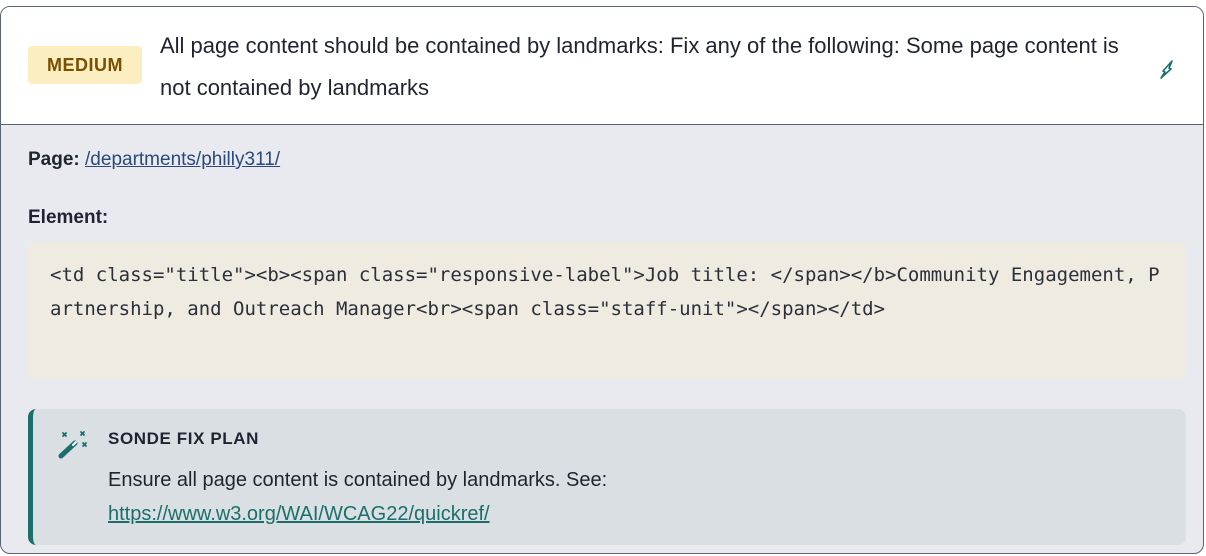  Describe the element at coordinates (184, 438) in the screenshot. I see `fix-plan-title: SONDE FIX PLAN` at that location.